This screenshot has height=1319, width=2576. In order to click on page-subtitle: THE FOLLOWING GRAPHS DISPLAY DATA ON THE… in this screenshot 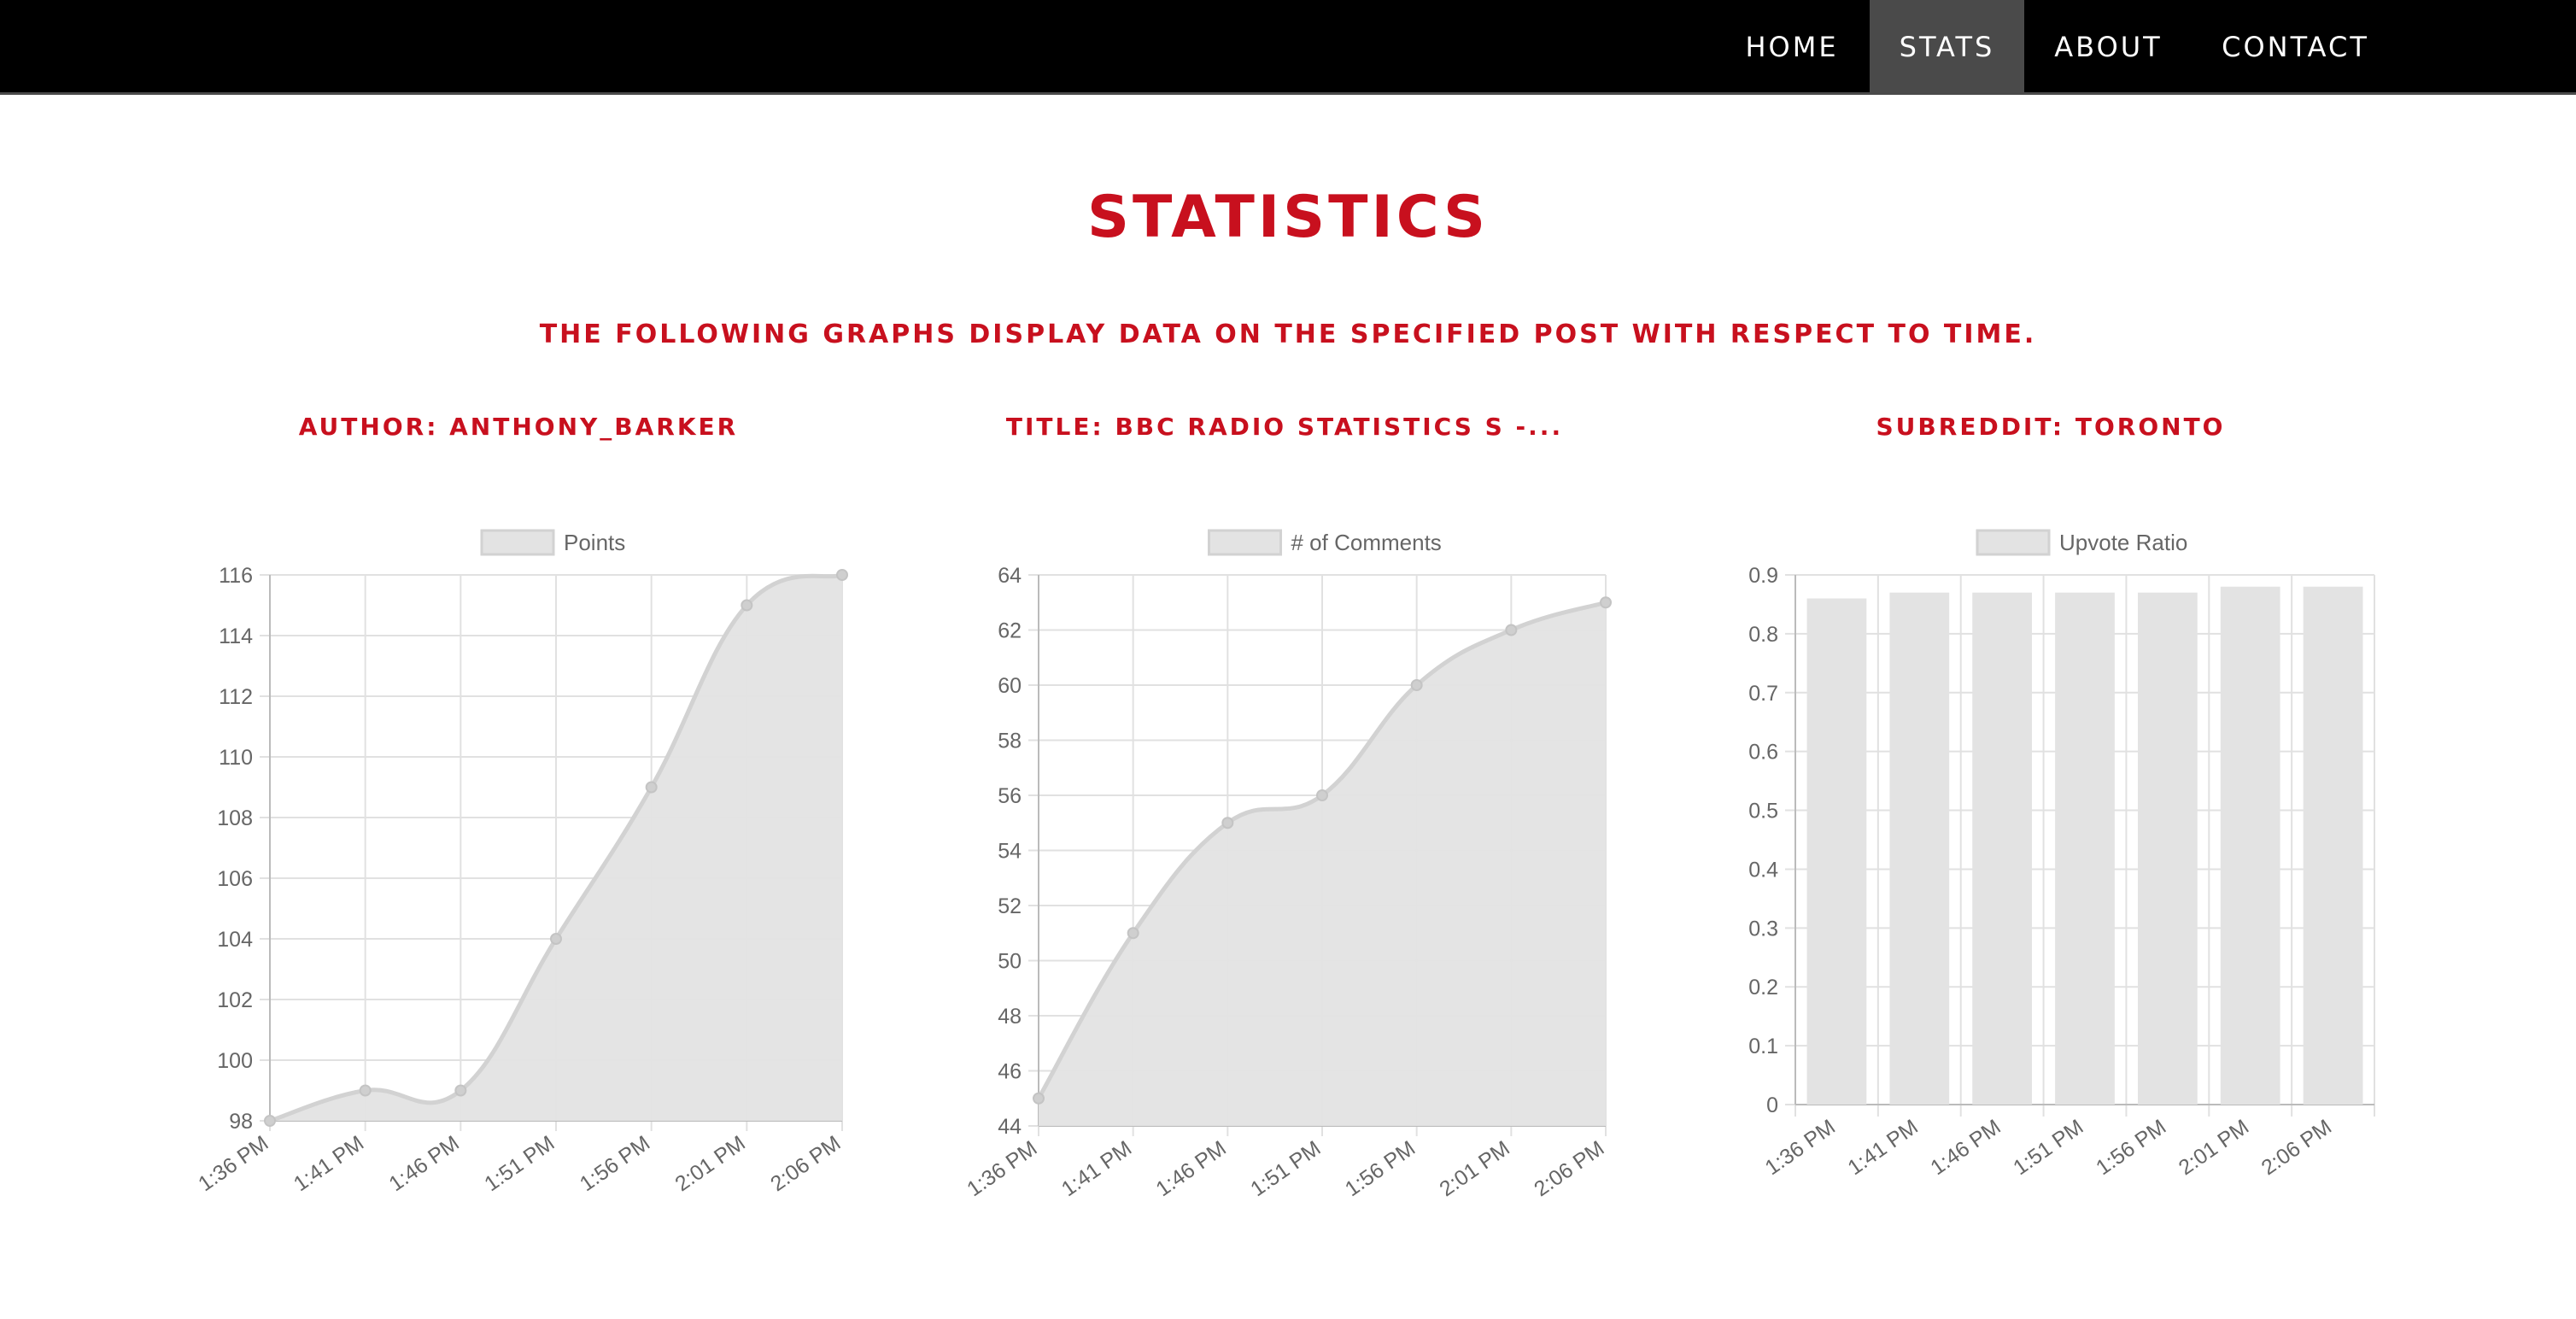, I will do `click(1288, 334)`.